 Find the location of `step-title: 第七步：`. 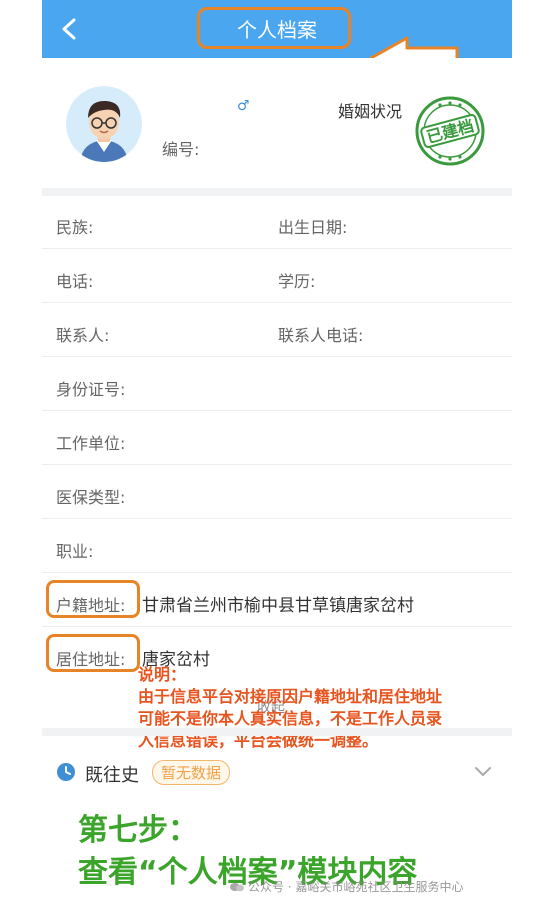

step-title: 第七步： is located at coordinates (138, 830).